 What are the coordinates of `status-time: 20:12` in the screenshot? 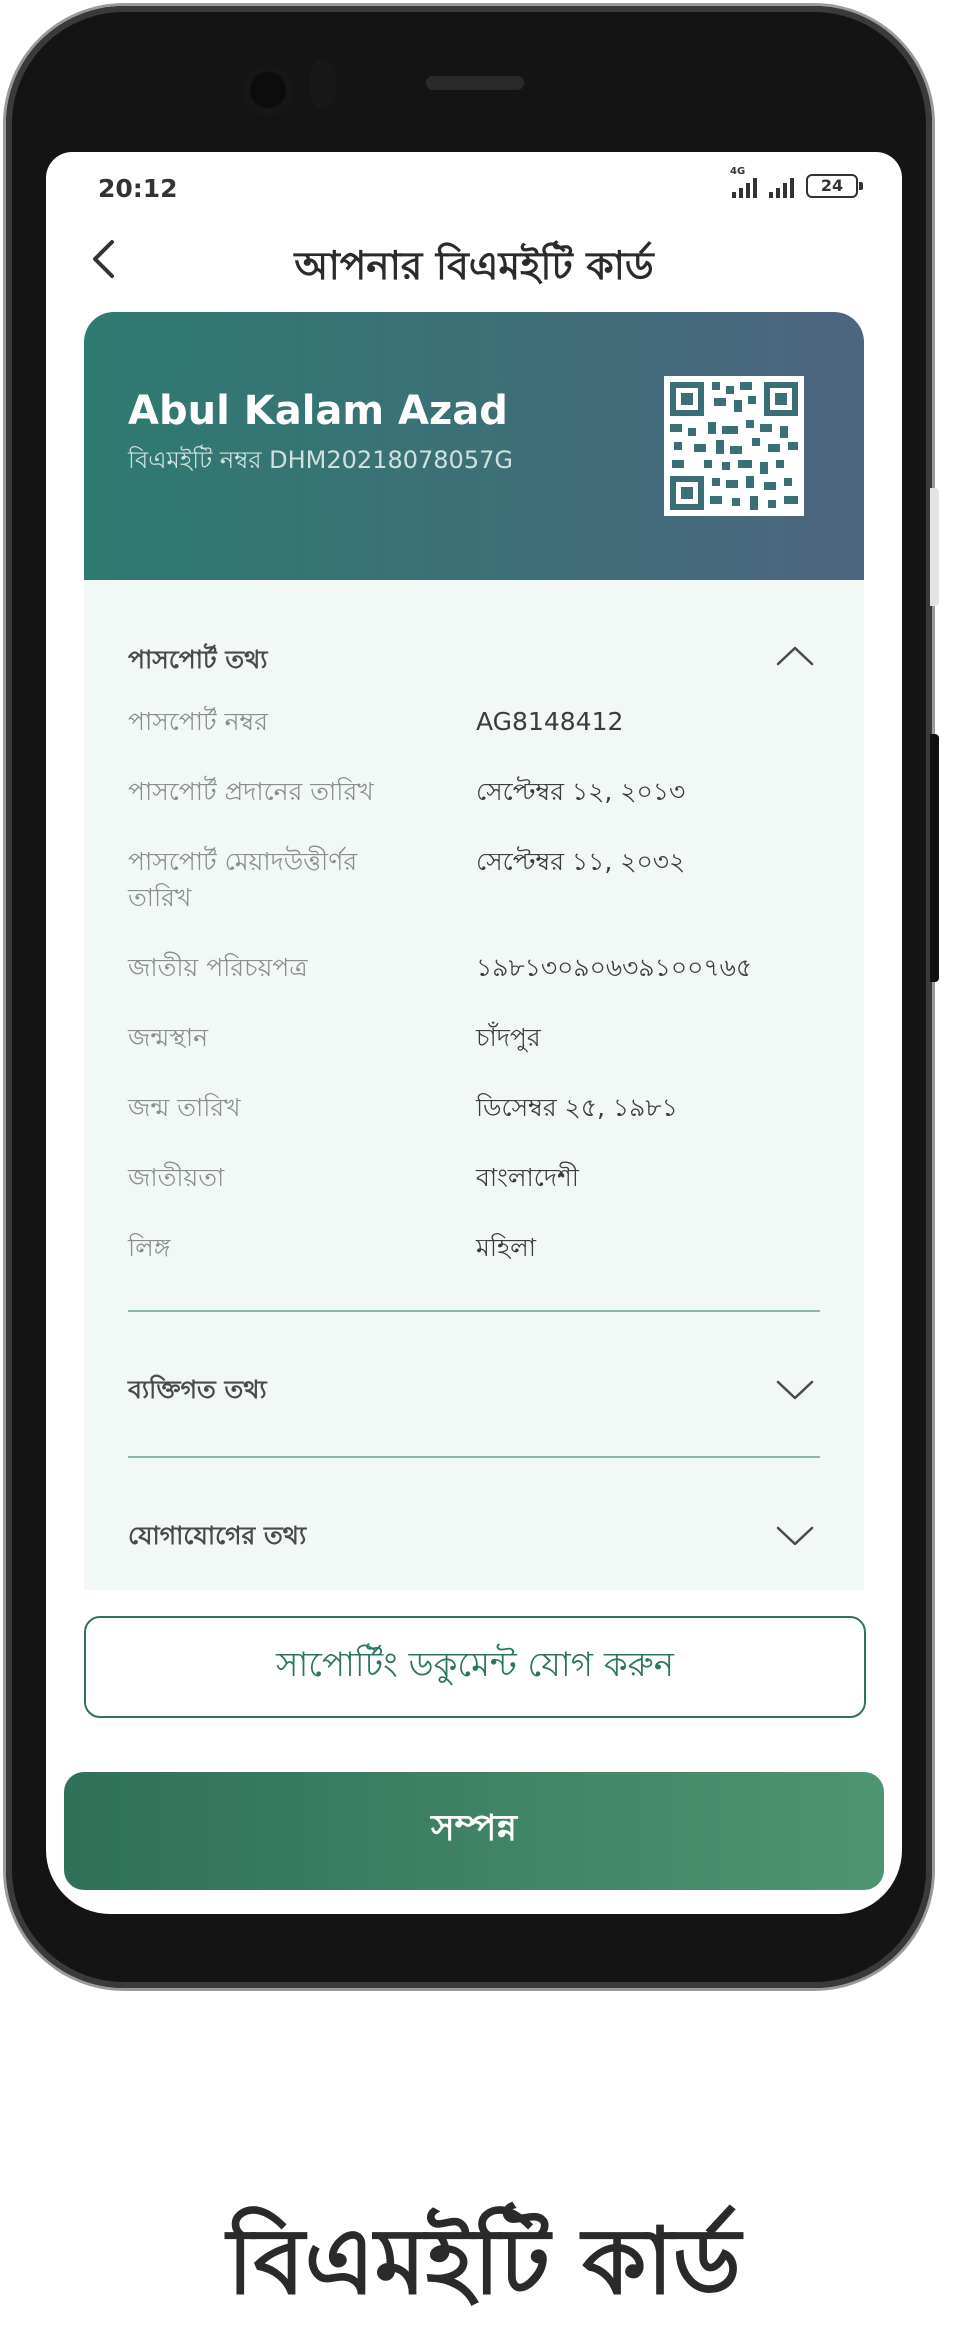 It's located at (138, 188).